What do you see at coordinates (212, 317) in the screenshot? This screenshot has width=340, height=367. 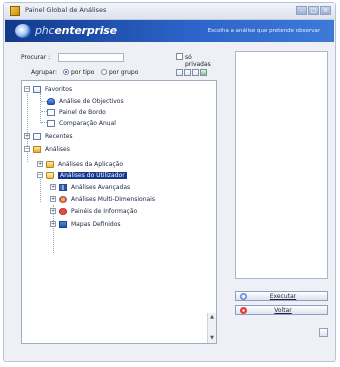 I see `scroll-up-icon: ▲` at bounding box center [212, 317].